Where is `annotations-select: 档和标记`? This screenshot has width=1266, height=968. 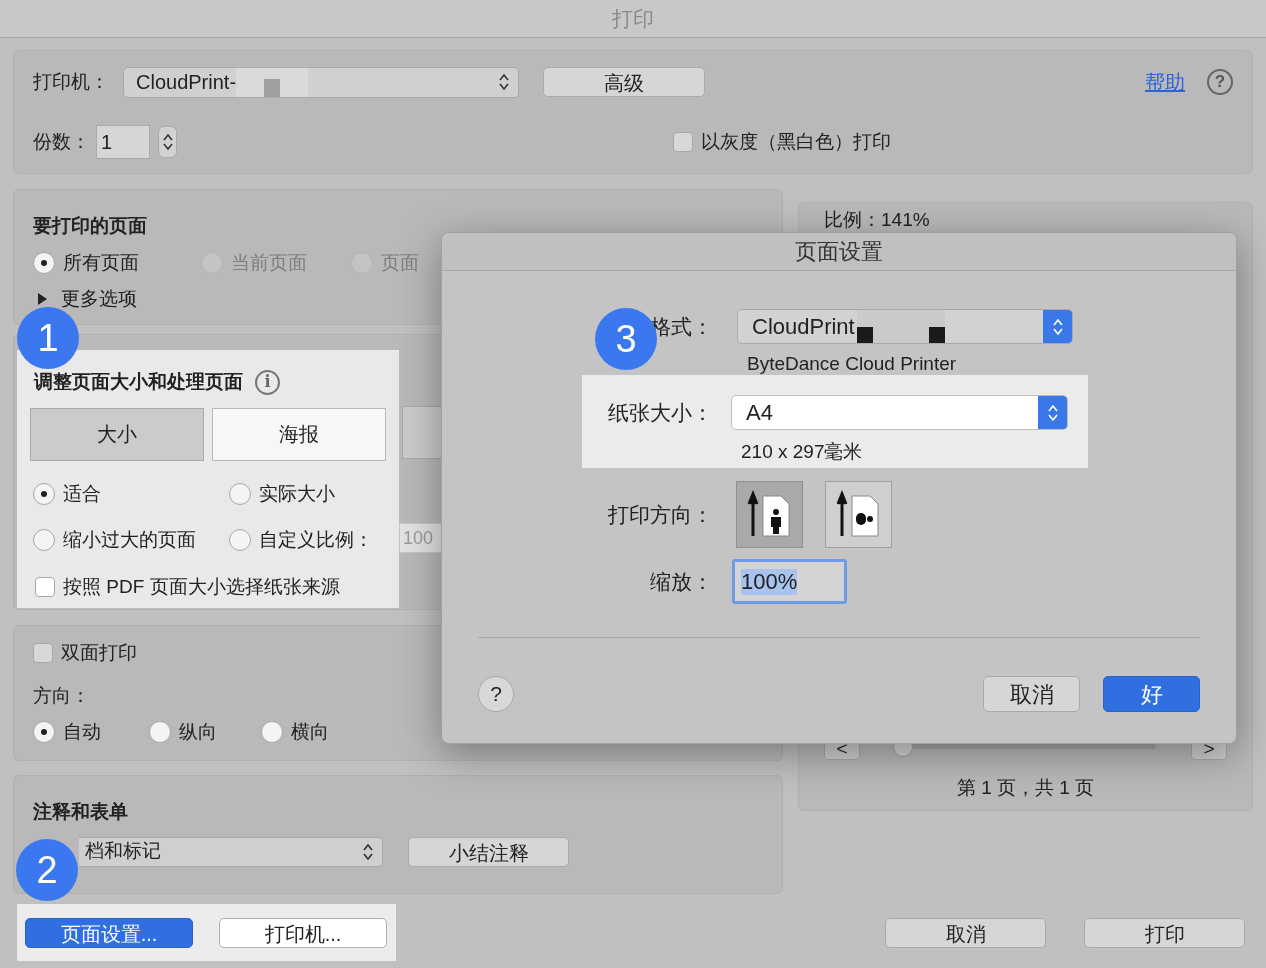
annotations-select: 档和标记 is located at coordinates (231, 851).